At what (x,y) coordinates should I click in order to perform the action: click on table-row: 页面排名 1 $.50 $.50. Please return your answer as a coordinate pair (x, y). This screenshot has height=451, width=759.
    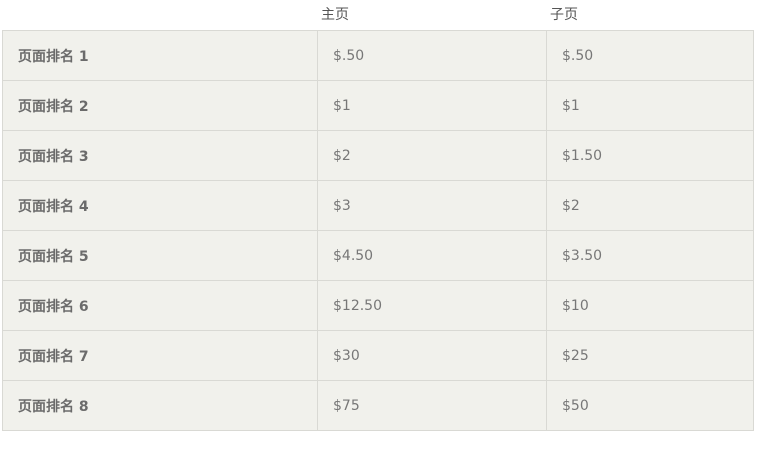
    Looking at the image, I should click on (378, 55).